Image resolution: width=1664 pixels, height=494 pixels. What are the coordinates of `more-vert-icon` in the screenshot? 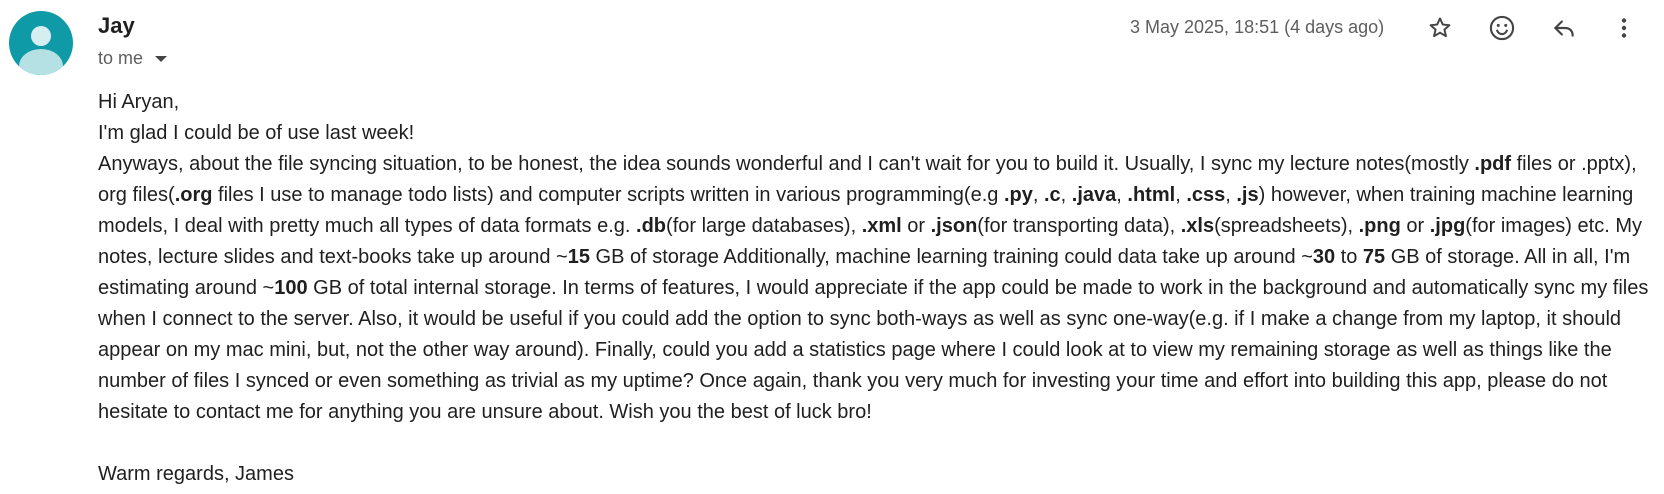 It's located at (1624, 28).